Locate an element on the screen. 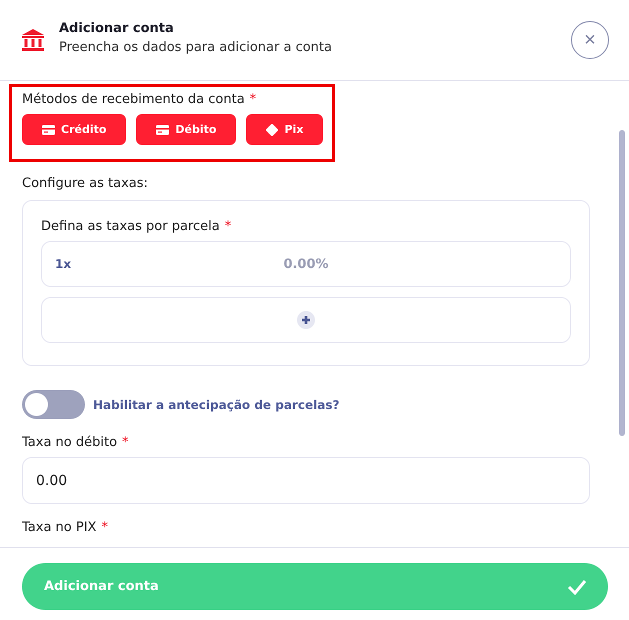  toggle-label: Habilitar a antecipação de parcelas? is located at coordinates (216, 405).